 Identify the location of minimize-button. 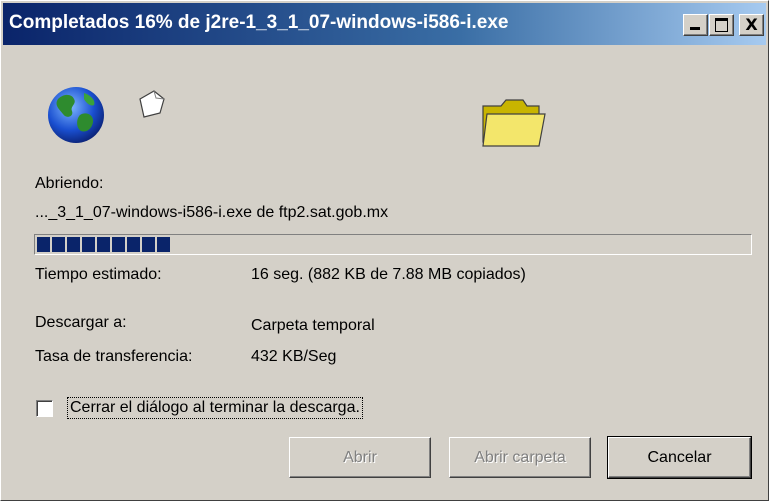
(695, 25).